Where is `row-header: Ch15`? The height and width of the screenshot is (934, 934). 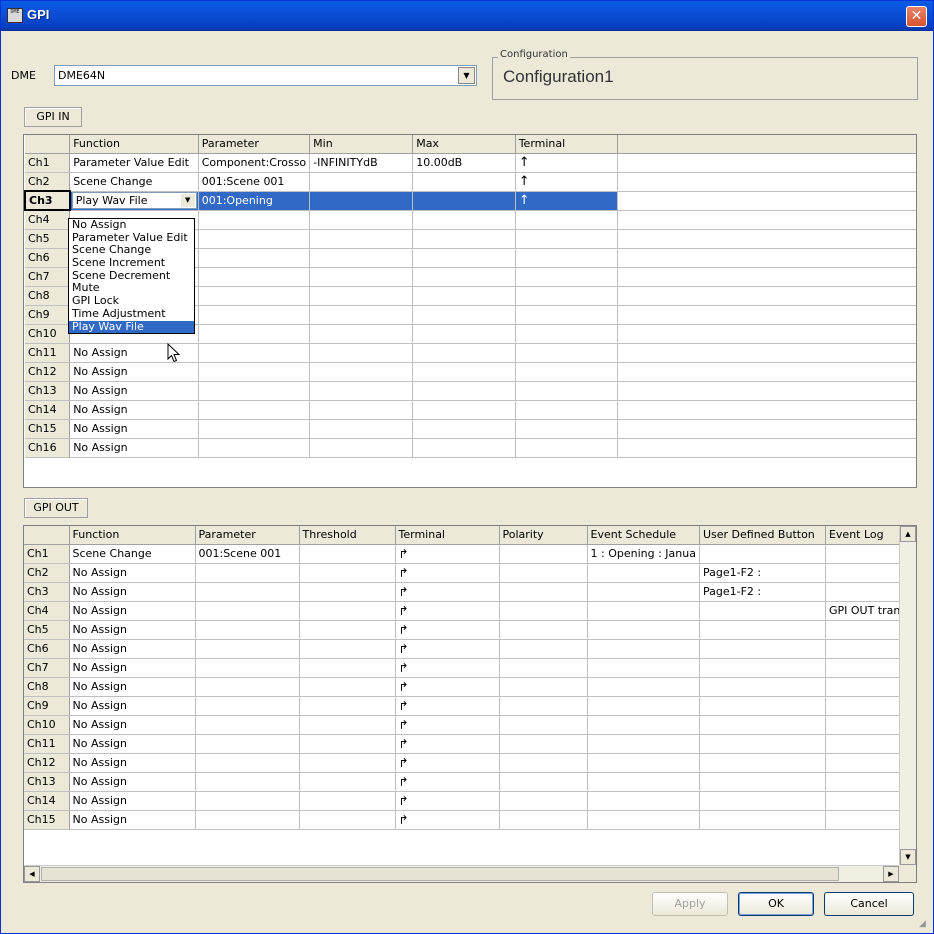
row-header: Ch15 is located at coordinates (47, 820).